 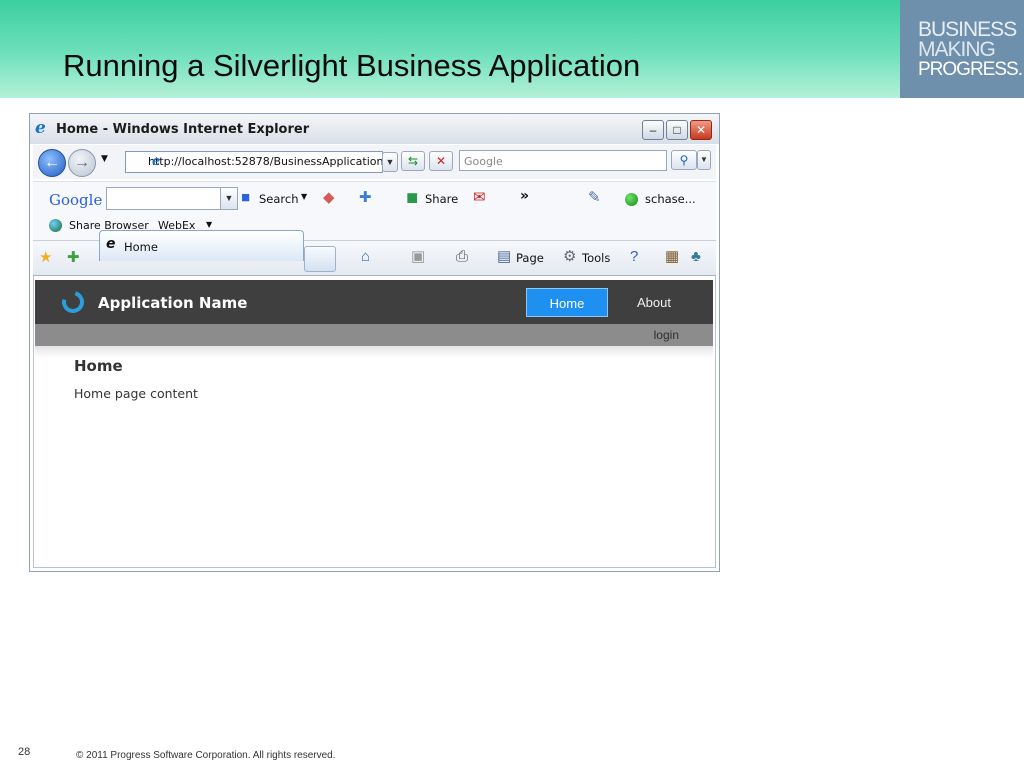 I want to click on gear-icon: ⚙, so click(x=570, y=256).